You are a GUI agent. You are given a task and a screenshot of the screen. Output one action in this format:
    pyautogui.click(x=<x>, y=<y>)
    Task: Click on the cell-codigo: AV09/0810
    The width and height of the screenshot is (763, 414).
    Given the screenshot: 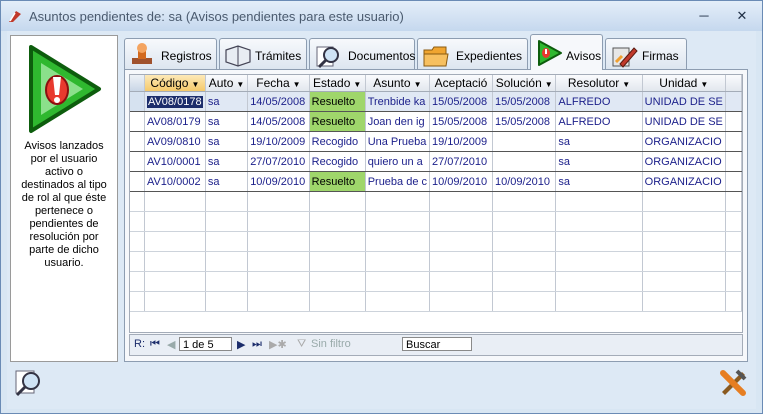 What is the action you would take?
    pyautogui.click(x=175, y=141)
    